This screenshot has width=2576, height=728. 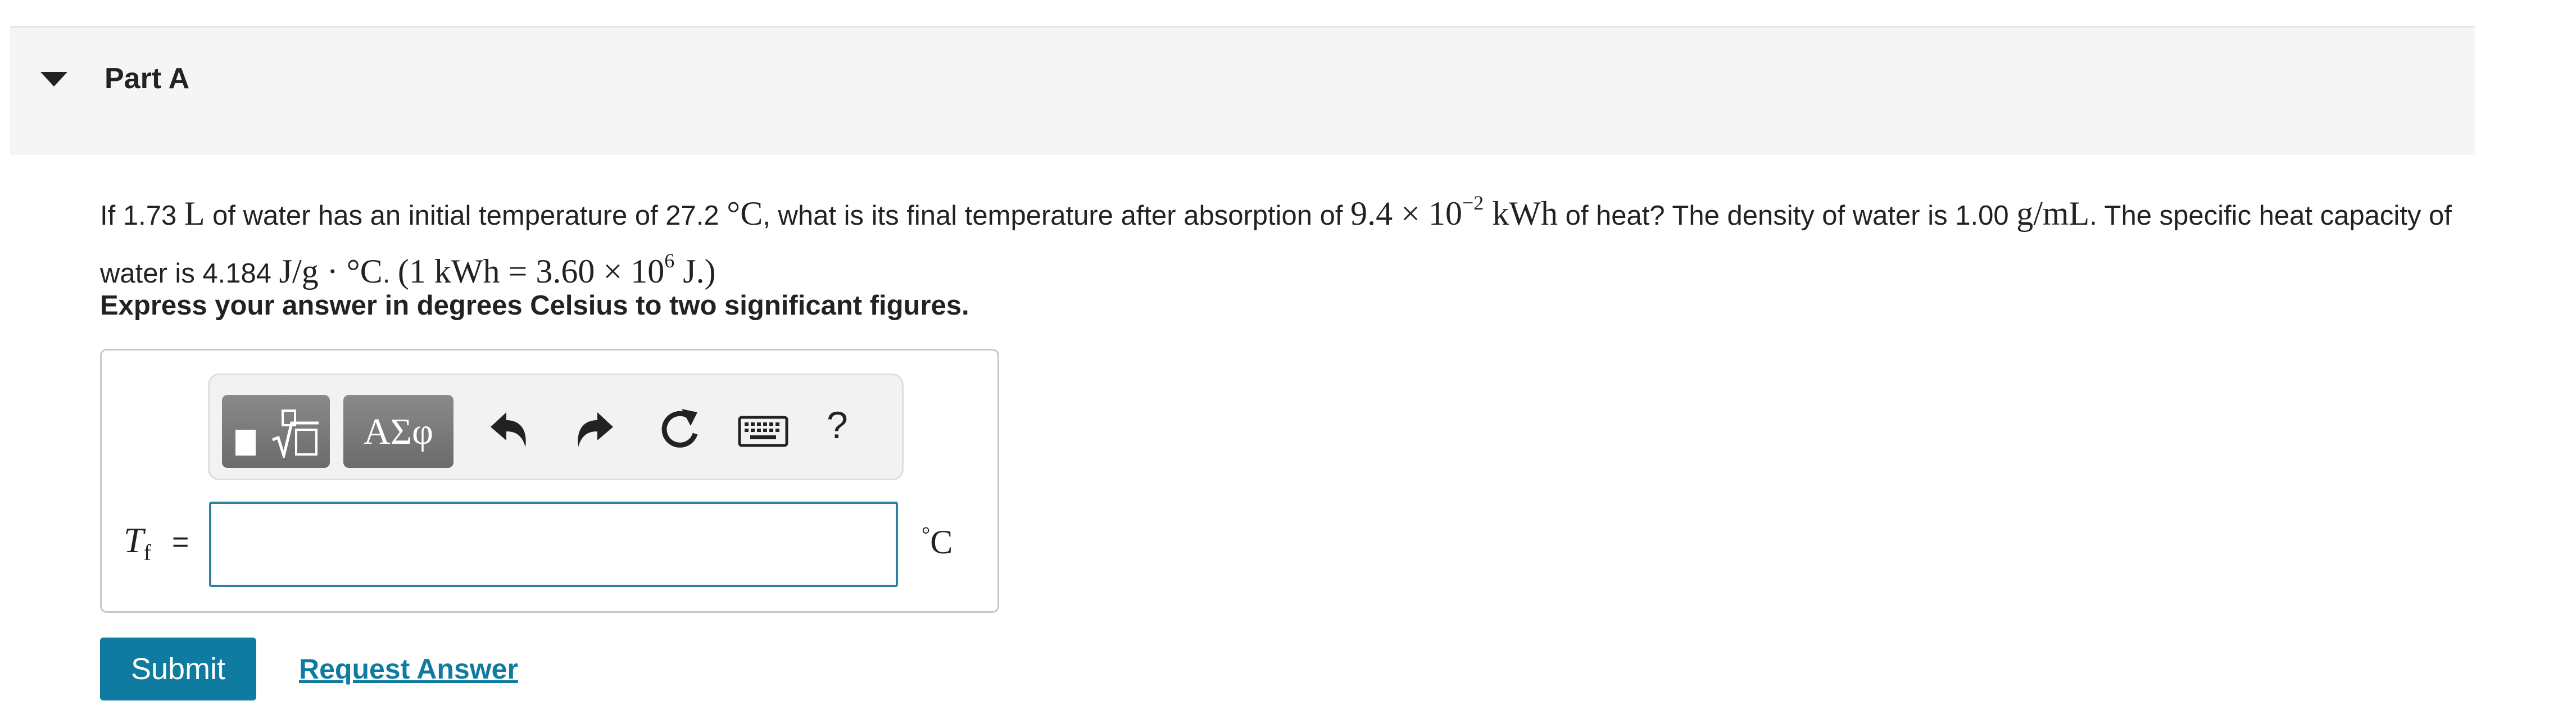 I want to click on redo-icon, so click(x=594, y=430).